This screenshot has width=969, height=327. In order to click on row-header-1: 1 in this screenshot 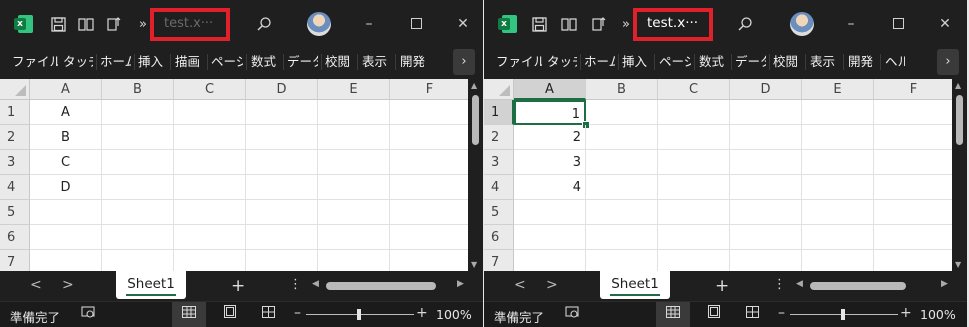, I will do `click(499, 112)`.